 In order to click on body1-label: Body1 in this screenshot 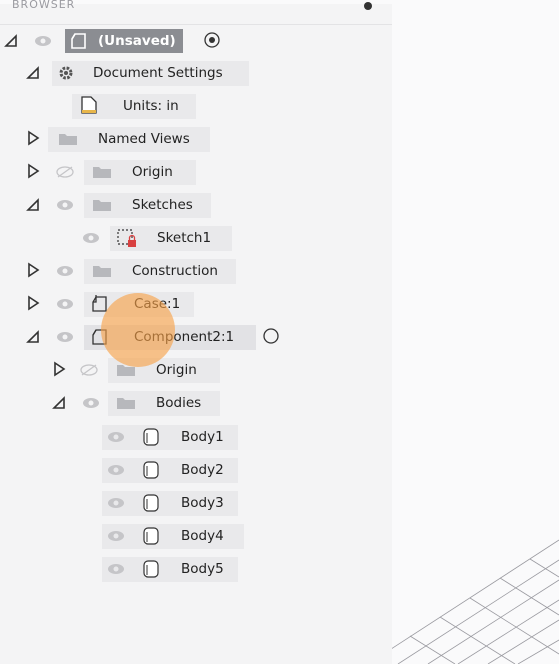, I will do `click(202, 437)`.